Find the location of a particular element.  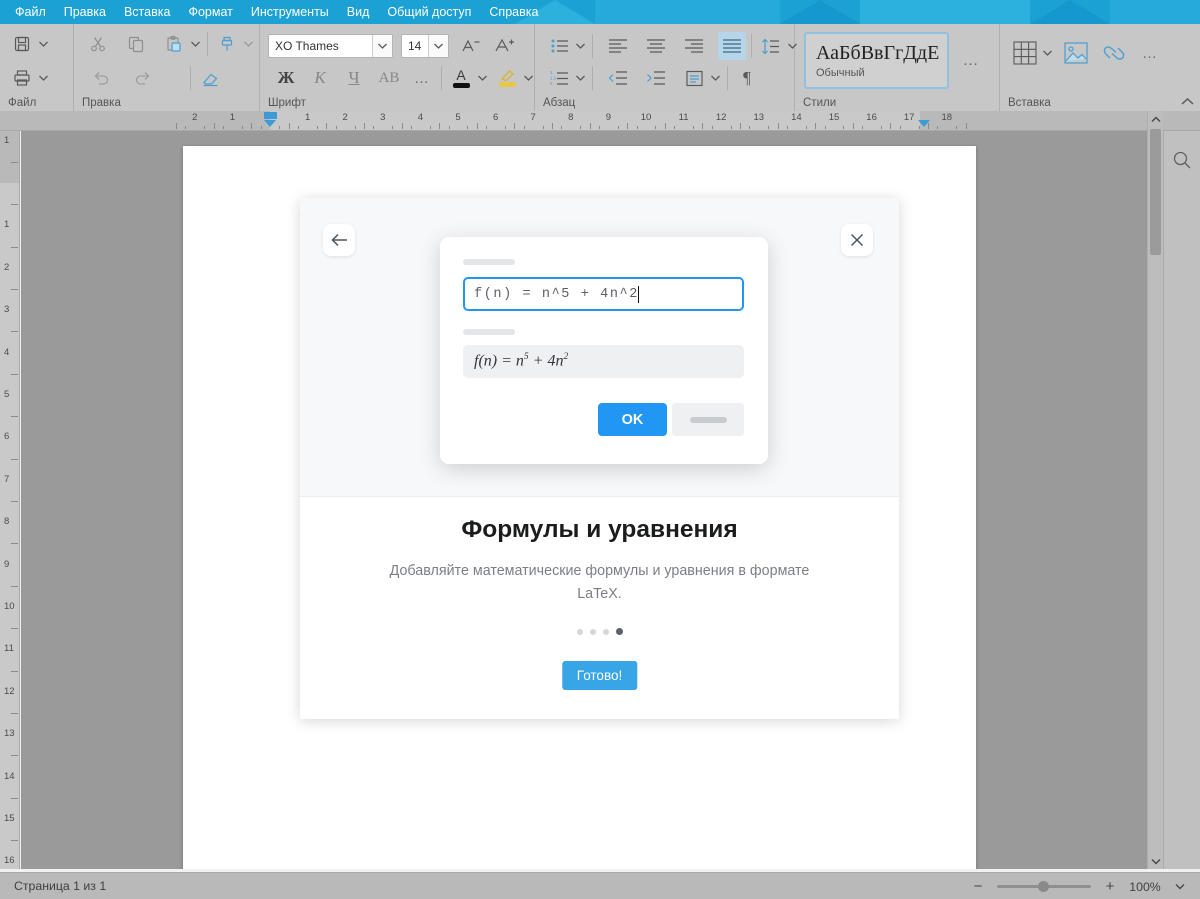

style-name: Обычный is located at coordinates (840, 72).